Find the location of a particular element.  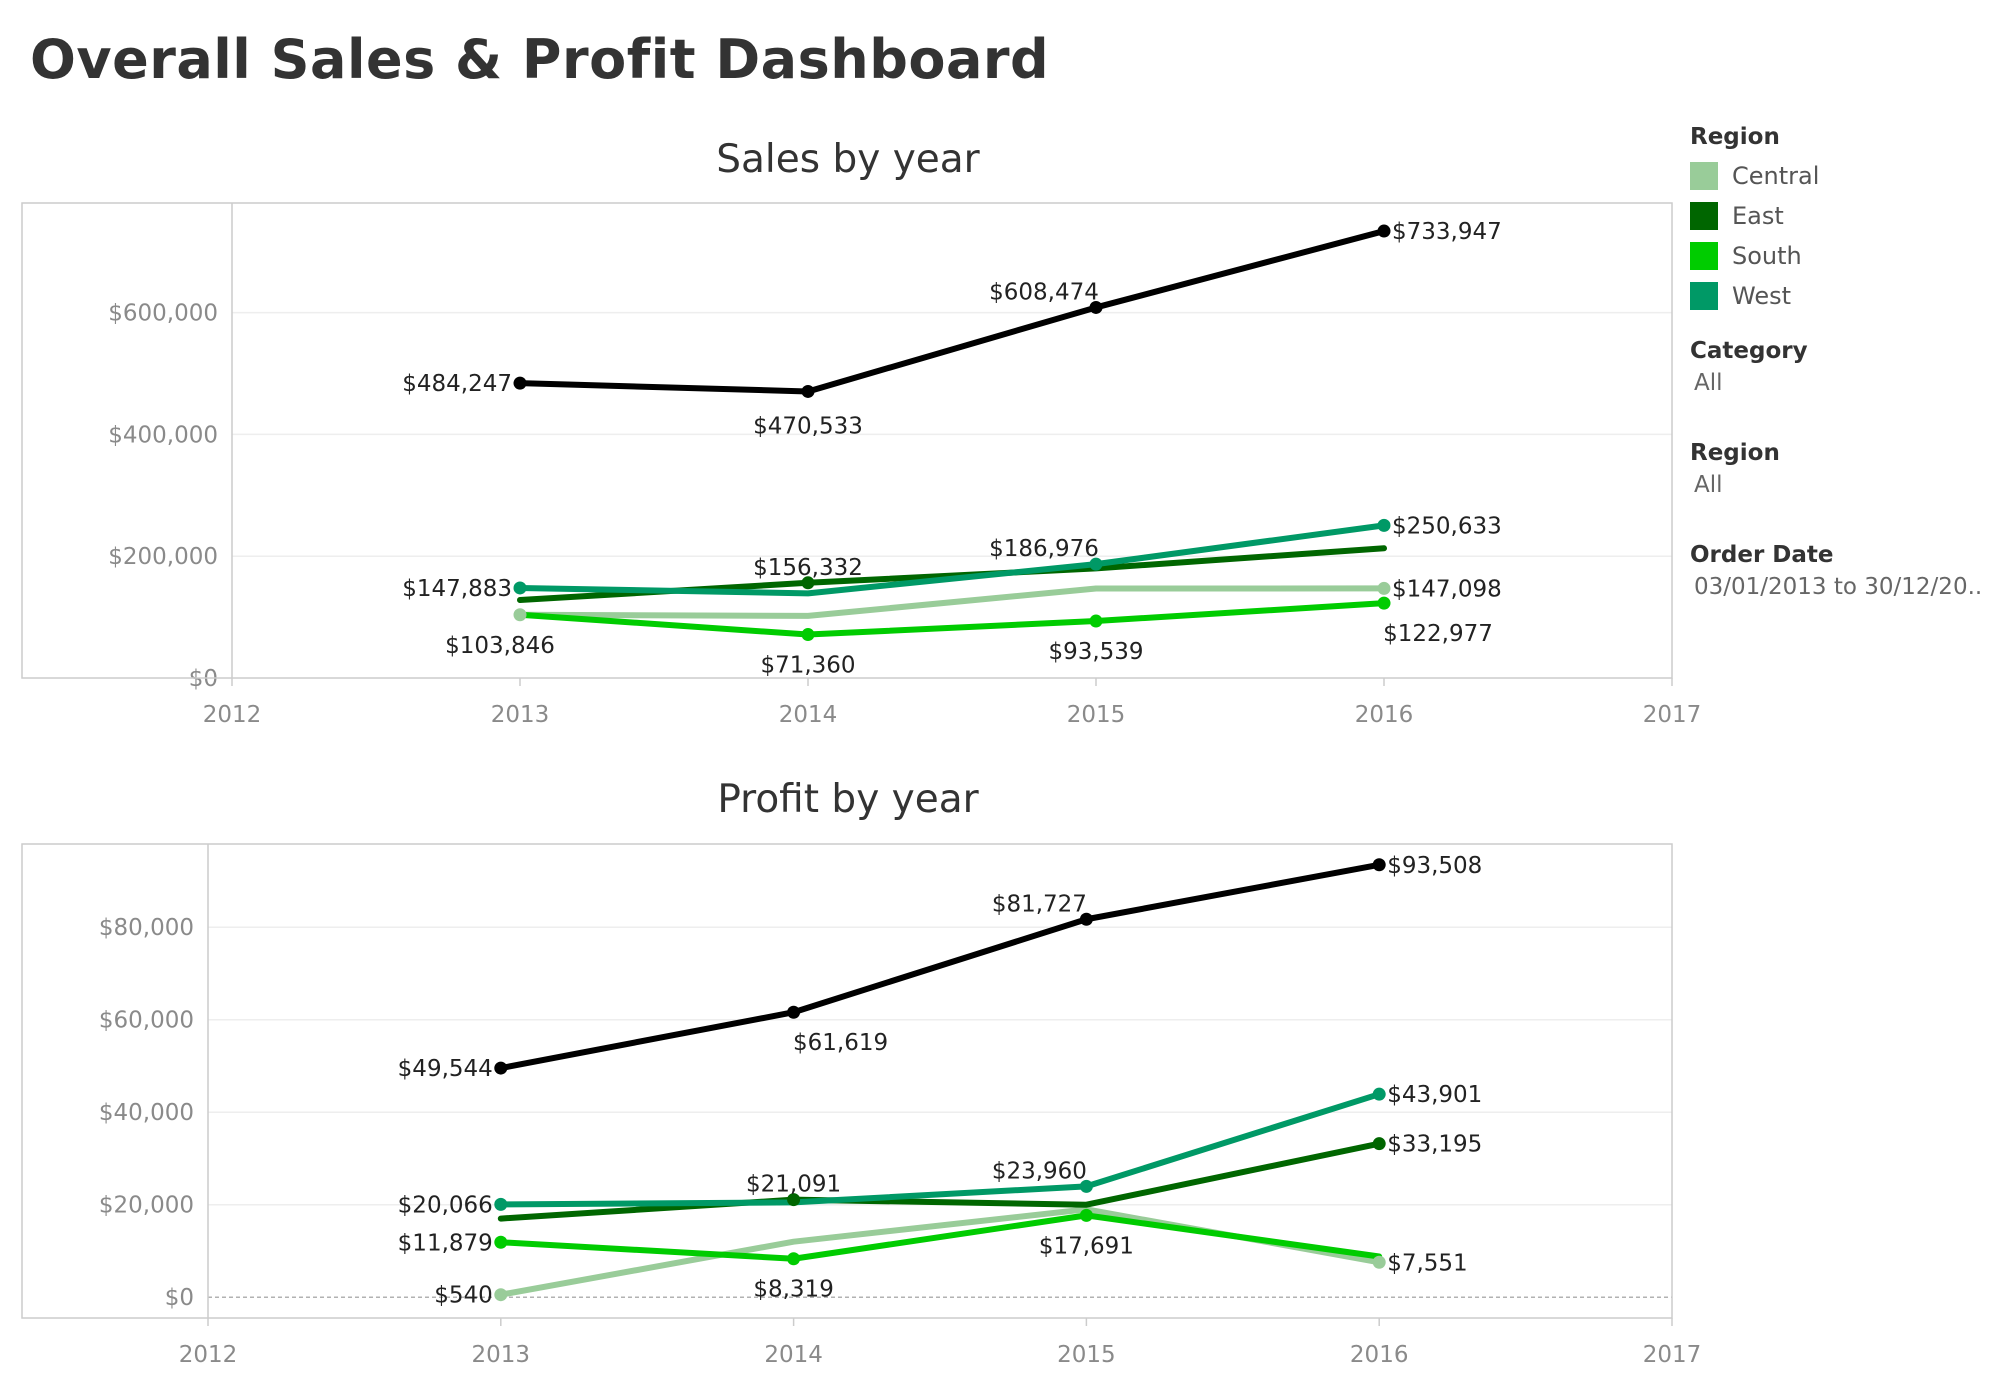

x-tick-label: 2013 is located at coordinates (501, 1355).